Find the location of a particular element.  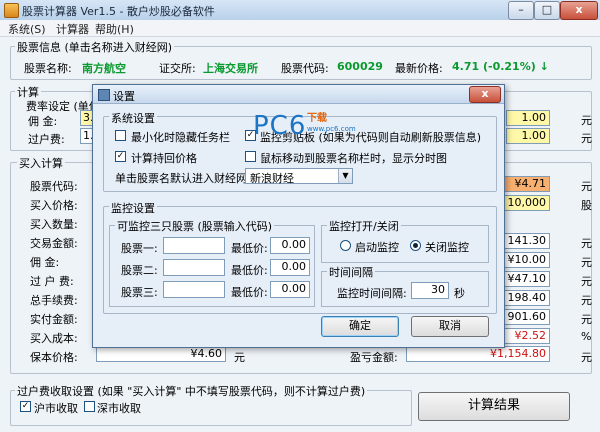

stock1-label: 股票一: is located at coordinates (139, 248).